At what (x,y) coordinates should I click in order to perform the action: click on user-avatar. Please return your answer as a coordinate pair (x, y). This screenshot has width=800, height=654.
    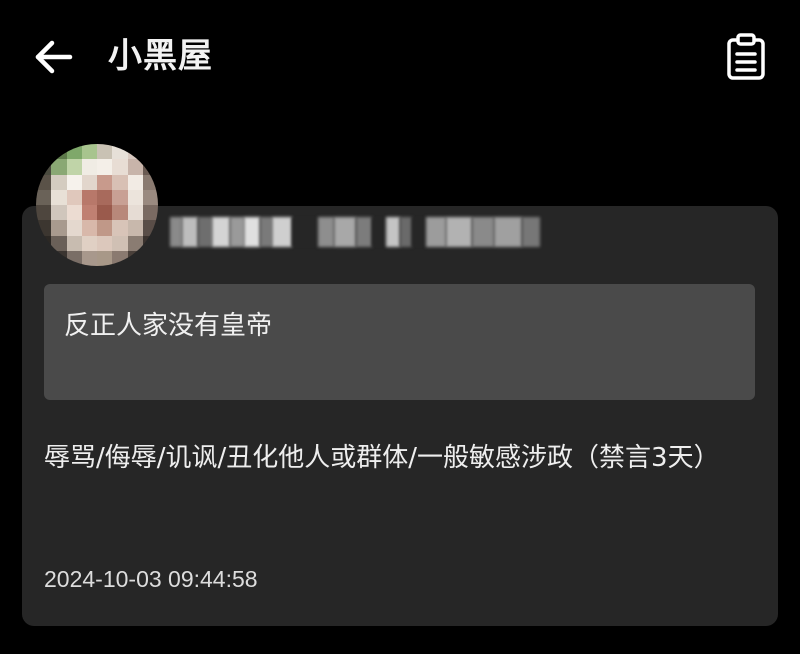
    Looking at the image, I should click on (97, 205).